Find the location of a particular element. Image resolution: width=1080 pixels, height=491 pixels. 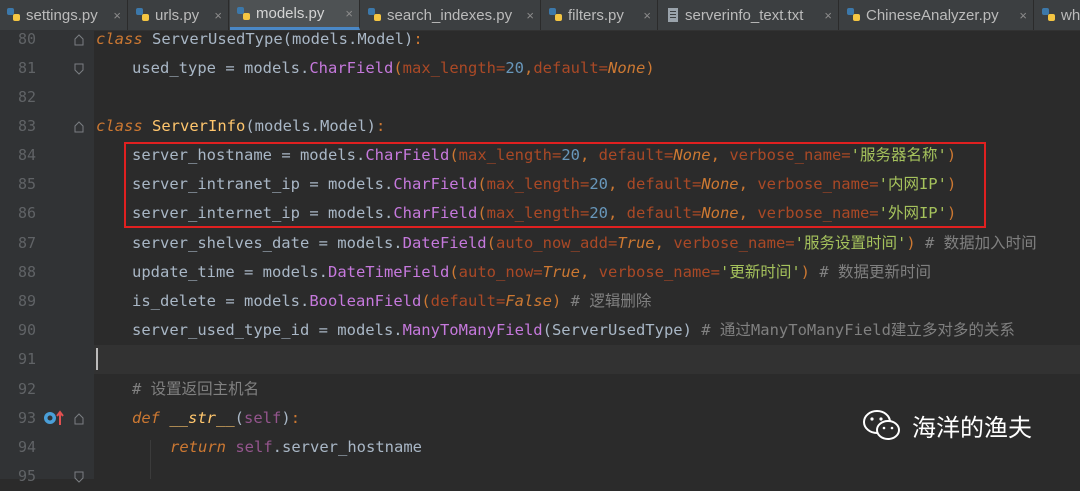

tab-label: settings.py is located at coordinates (62, 15).